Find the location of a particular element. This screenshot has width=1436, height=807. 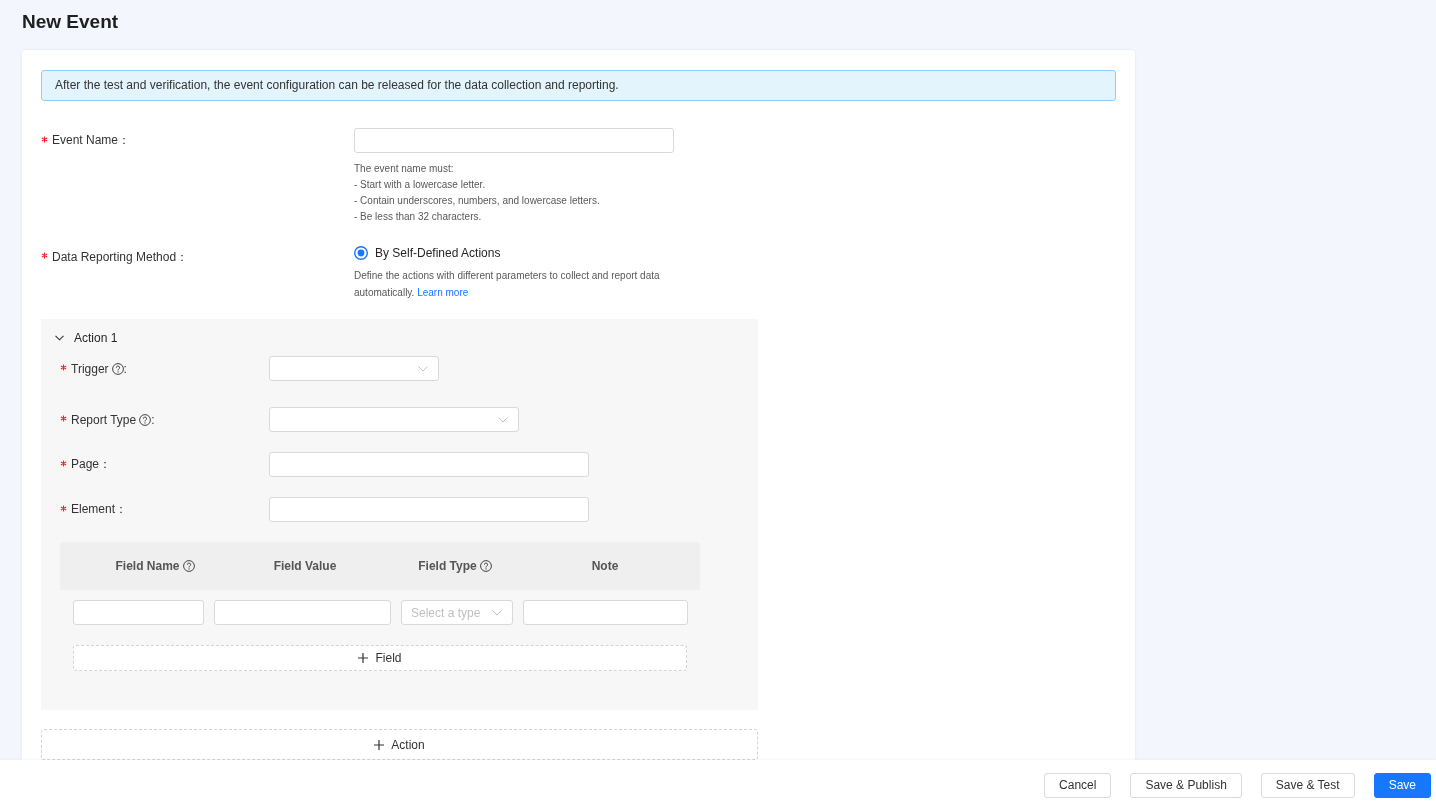

learn-more-link: Learn more is located at coordinates (443, 292).